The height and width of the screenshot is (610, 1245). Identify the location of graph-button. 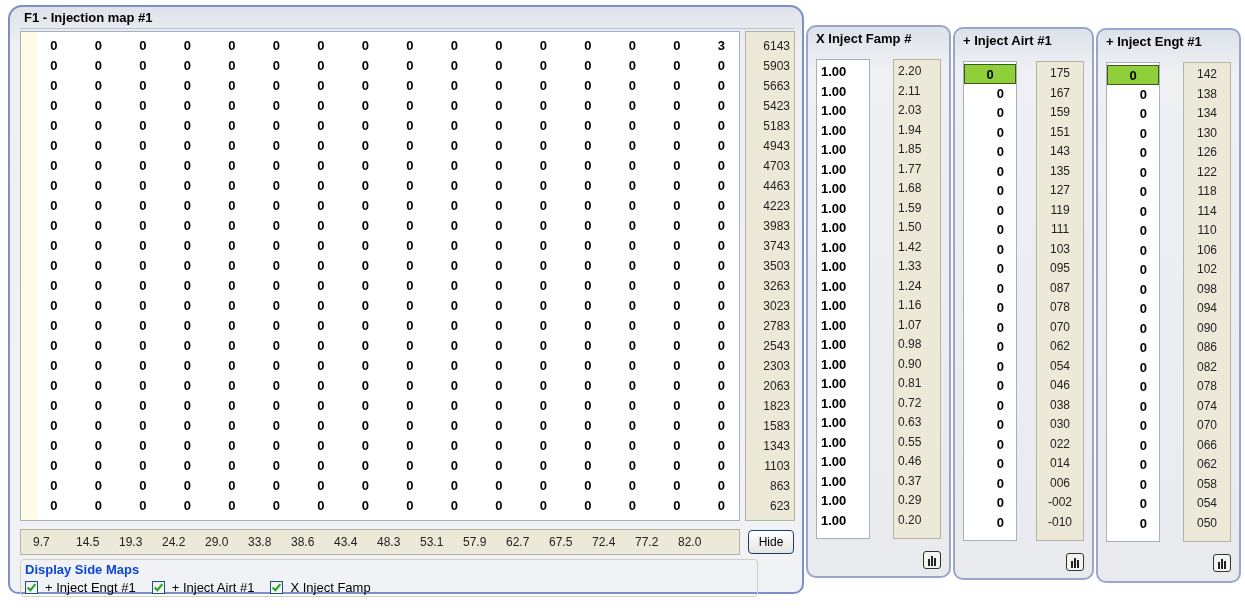
(1222, 563).